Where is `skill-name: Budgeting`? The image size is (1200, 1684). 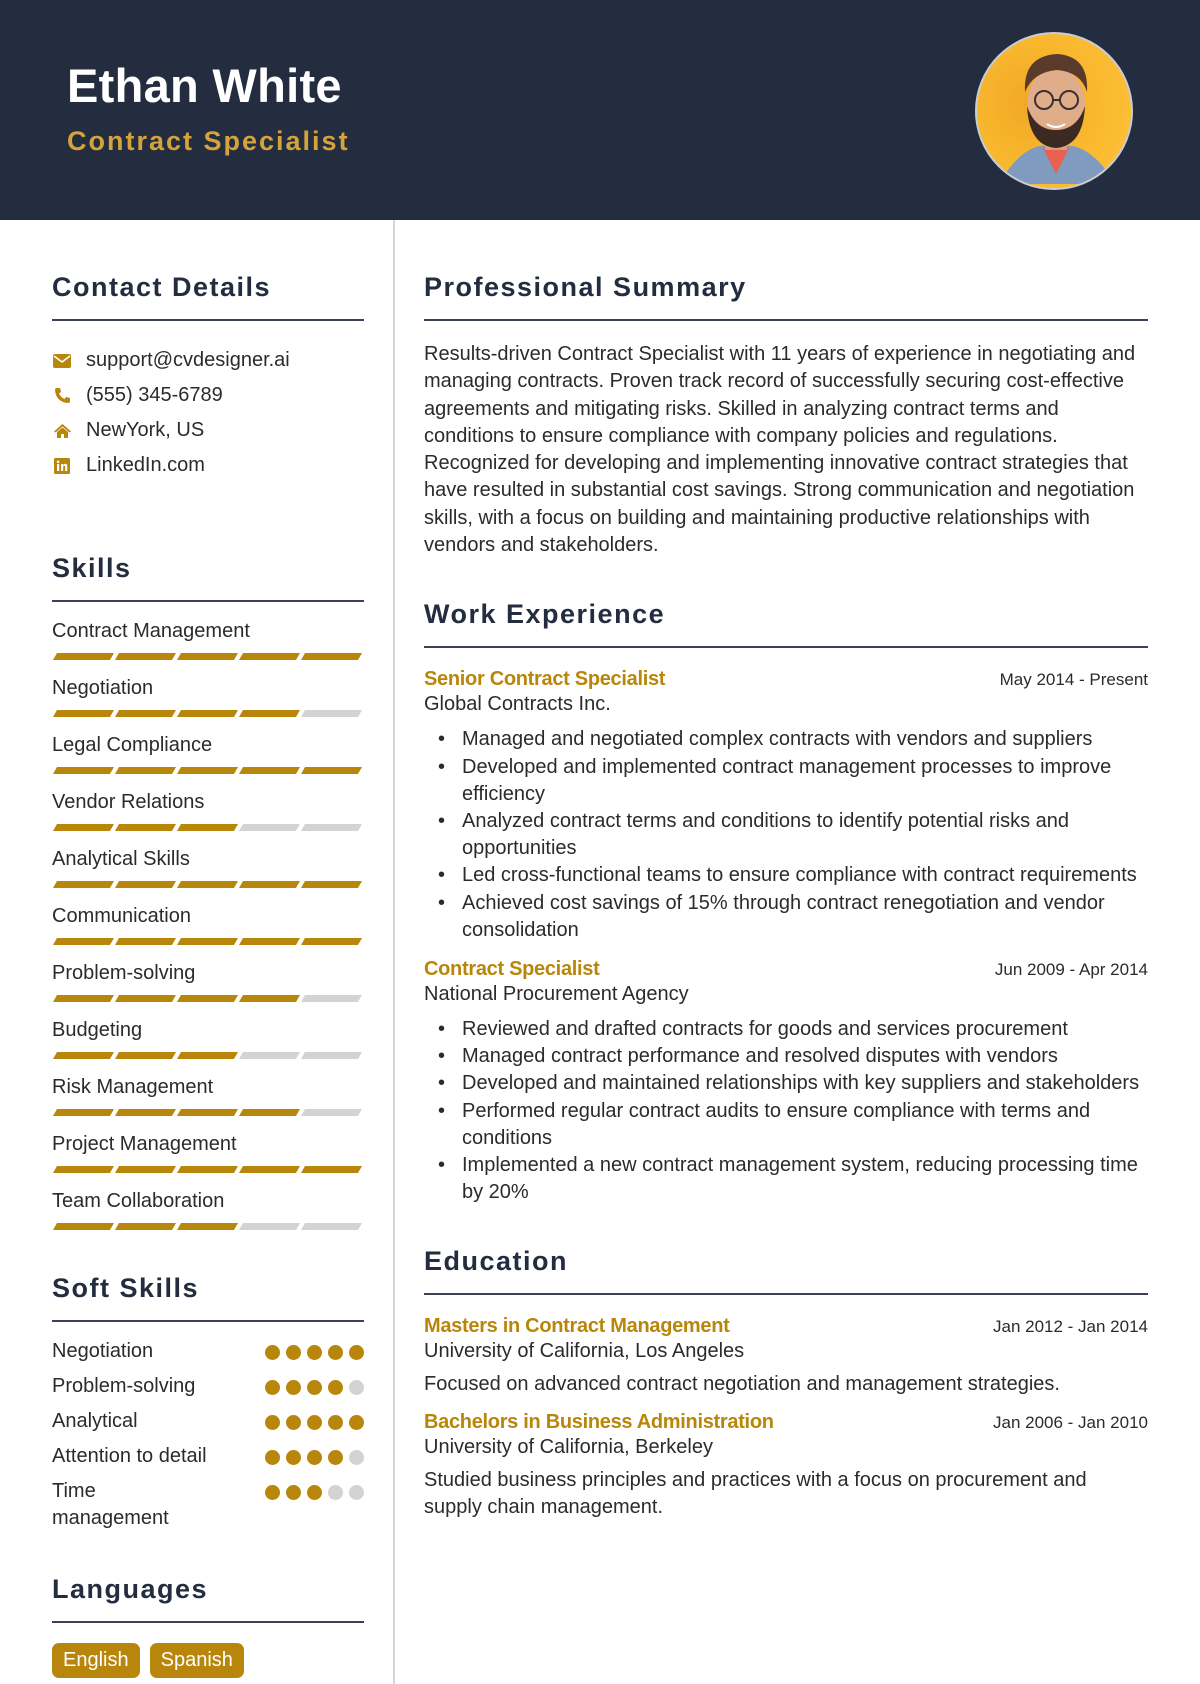
skill-name: Budgeting is located at coordinates (97, 1030).